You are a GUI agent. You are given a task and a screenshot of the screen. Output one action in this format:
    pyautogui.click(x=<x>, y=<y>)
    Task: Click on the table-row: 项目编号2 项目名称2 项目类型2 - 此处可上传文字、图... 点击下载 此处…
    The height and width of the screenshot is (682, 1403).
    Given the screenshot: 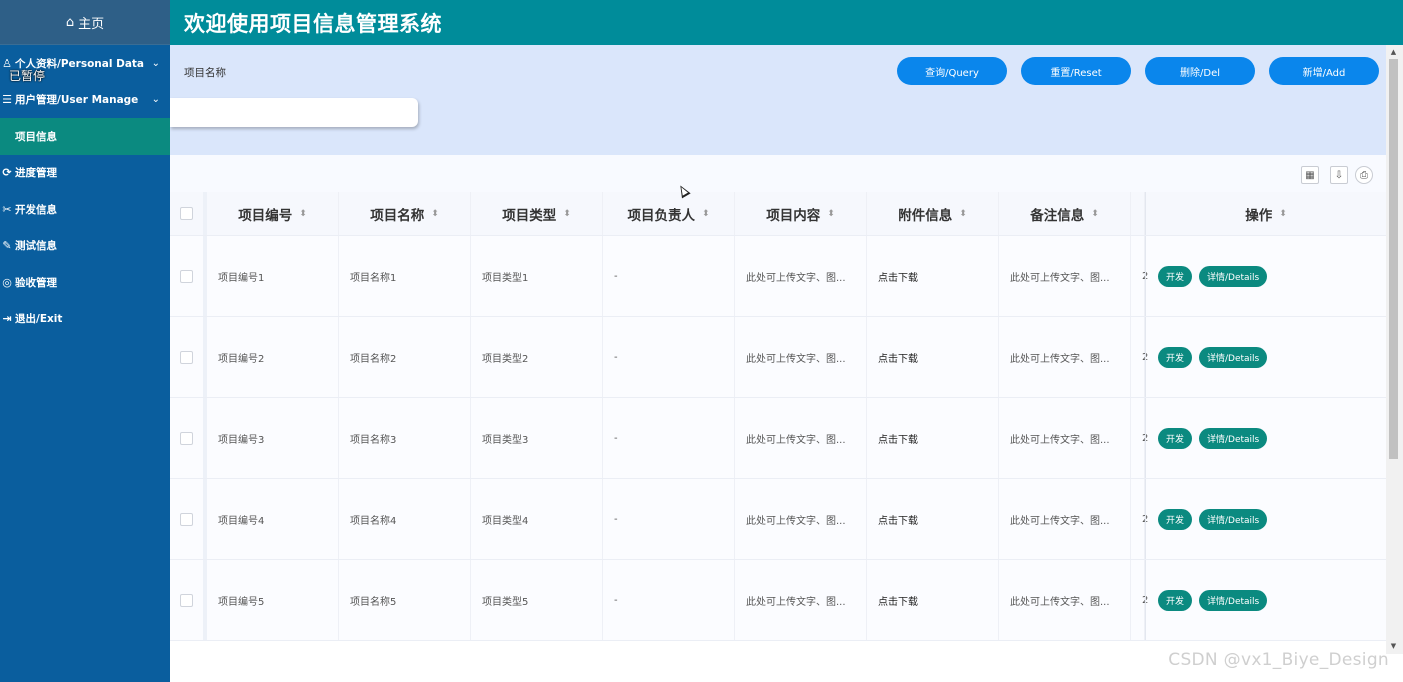 What is the action you would take?
    pyautogui.click(x=778, y=357)
    